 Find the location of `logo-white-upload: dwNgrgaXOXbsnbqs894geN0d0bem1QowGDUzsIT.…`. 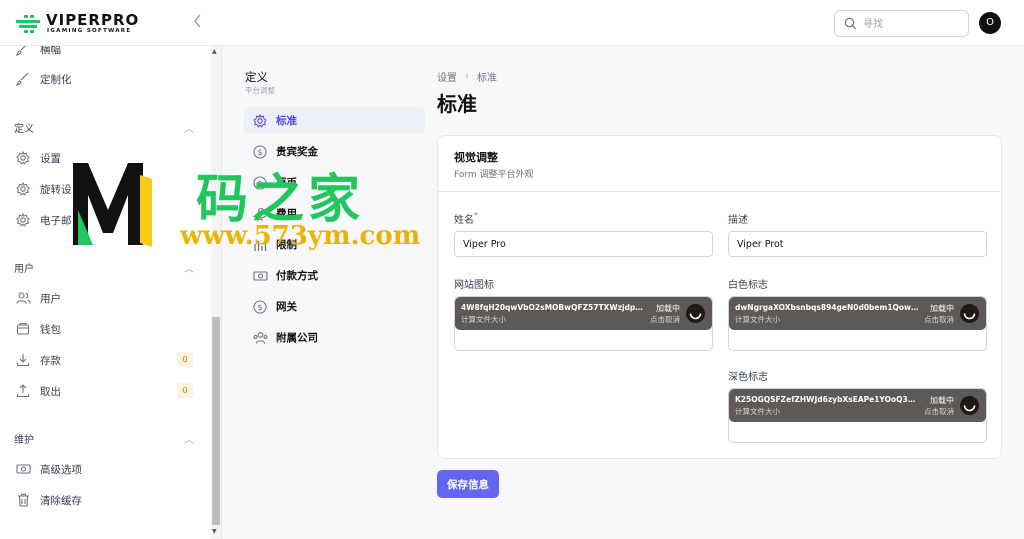

logo-white-upload: dwNgrgaXOXbsnbqs894geN0d0bem1QowGDUzsIT.… is located at coordinates (857, 323).